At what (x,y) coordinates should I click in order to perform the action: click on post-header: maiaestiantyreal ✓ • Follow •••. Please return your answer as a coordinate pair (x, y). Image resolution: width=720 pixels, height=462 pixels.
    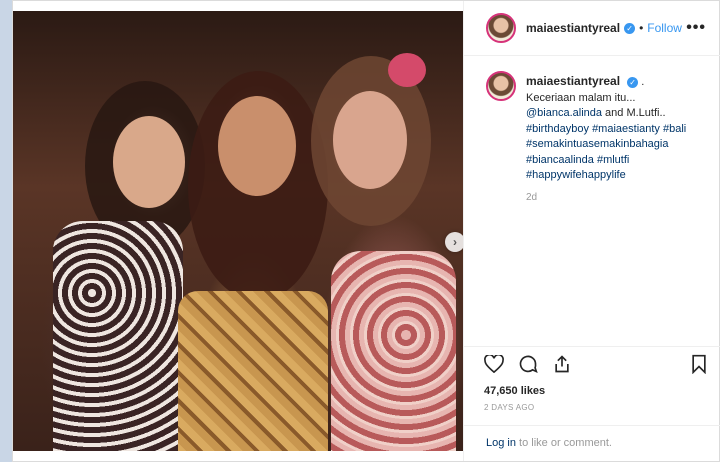
    Looking at the image, I should click on (592, 28).